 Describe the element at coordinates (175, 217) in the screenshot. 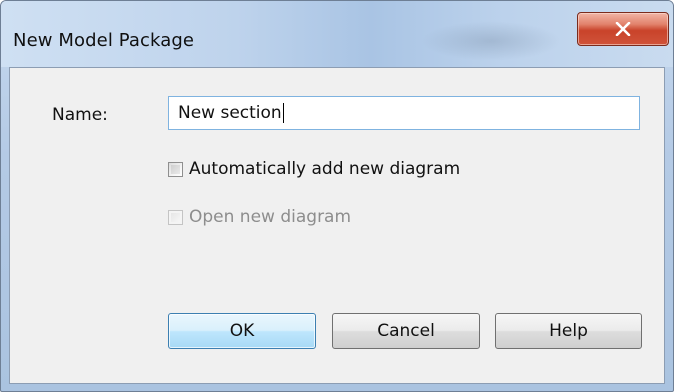

I see `open-new-diagram-checkbox` at that location.